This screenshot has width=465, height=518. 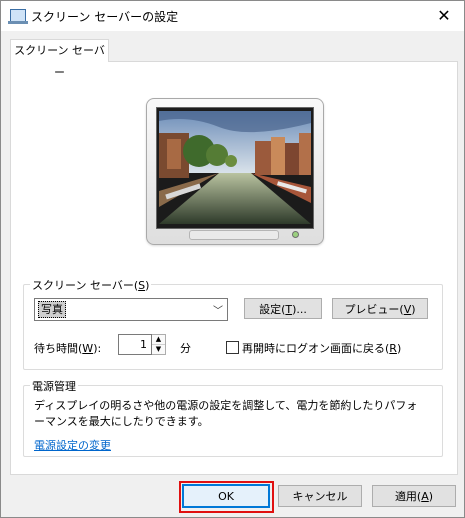 What do you see at coordinates (226, 496) in the screenshot?
I see `ok-button: OK` at bounding box center [226, 496].